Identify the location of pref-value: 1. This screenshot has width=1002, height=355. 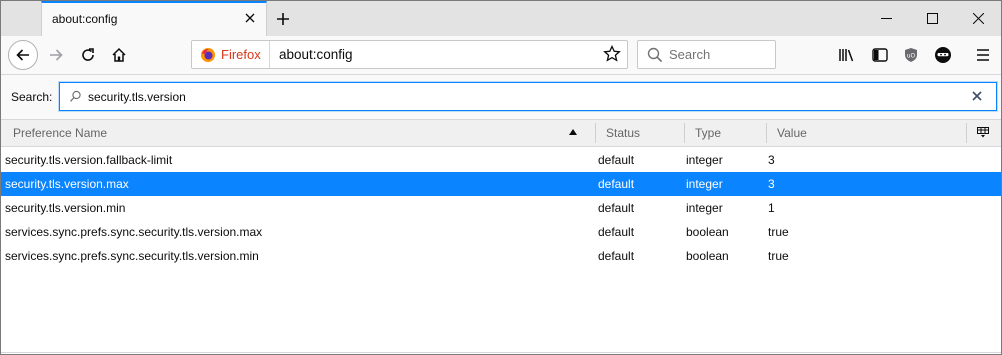
(771, 208).